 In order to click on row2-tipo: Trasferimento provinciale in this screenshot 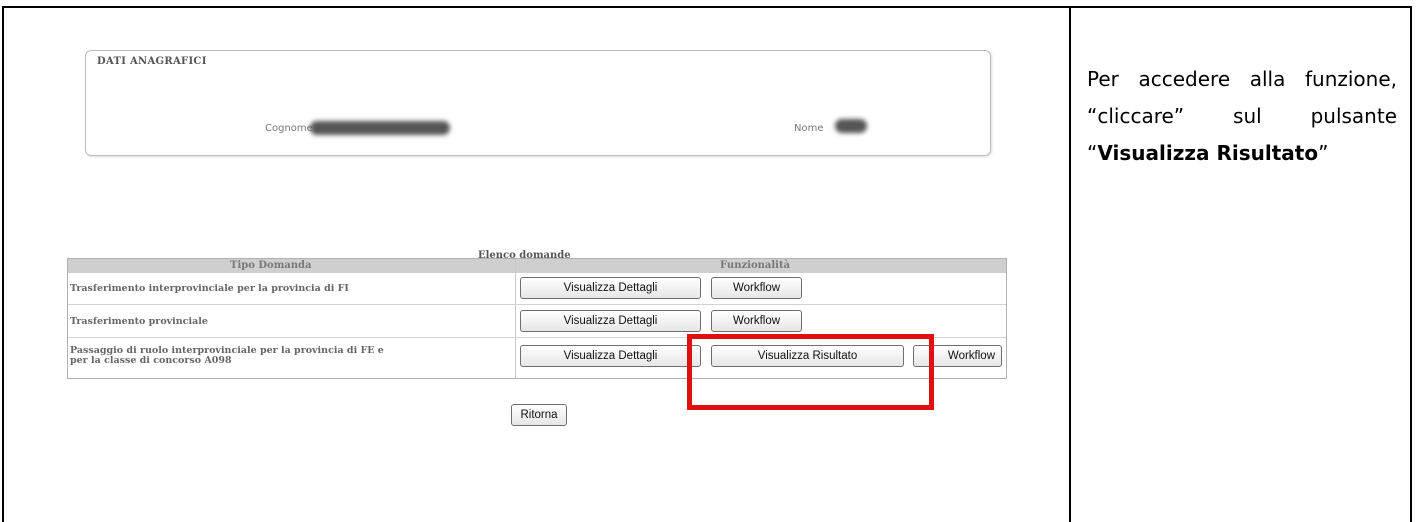, I will do `click(139, 321)`.